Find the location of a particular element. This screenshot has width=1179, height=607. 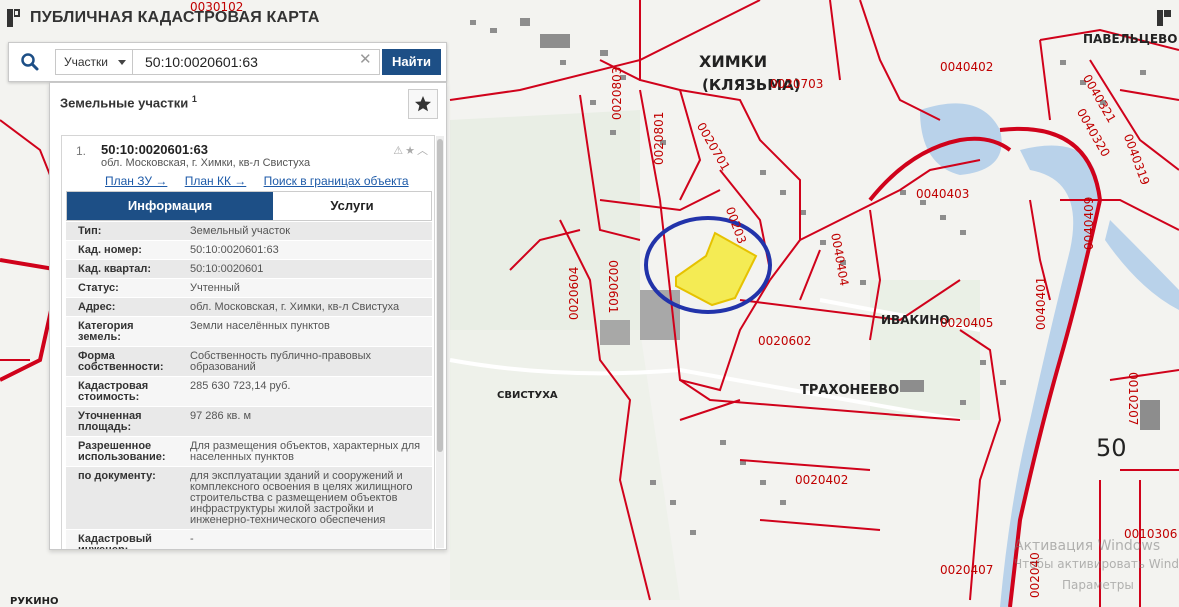

activation-watermark: Параметры is located at coordinates (1098, 585).